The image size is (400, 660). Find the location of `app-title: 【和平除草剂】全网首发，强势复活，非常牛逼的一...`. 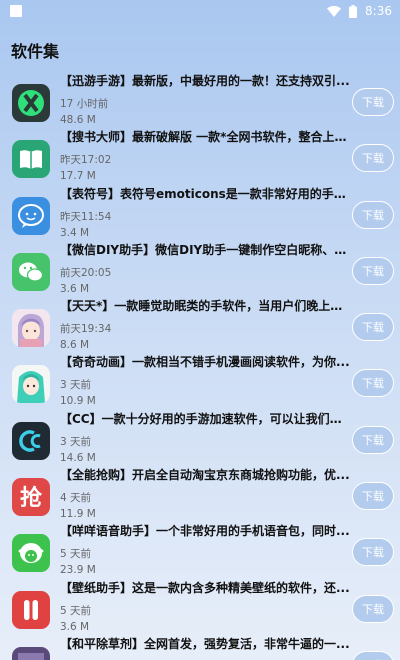

app-title: 【和平除草剂】全网首发，强势复活，非常牛逼的一... is located at coordinates (205, 643).